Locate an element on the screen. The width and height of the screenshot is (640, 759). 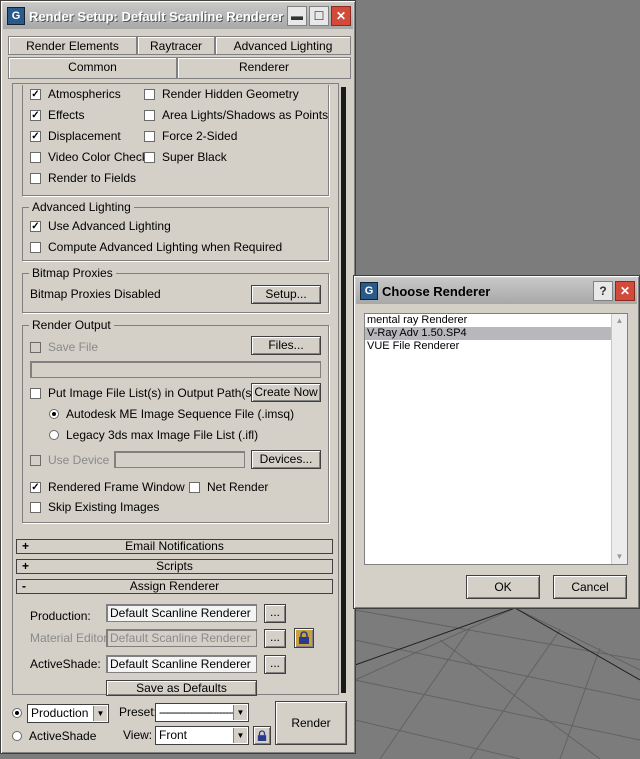
rendered-frame-window-checkbox: ✓ Rendered Frame Window is located at coordinates (107, 487).